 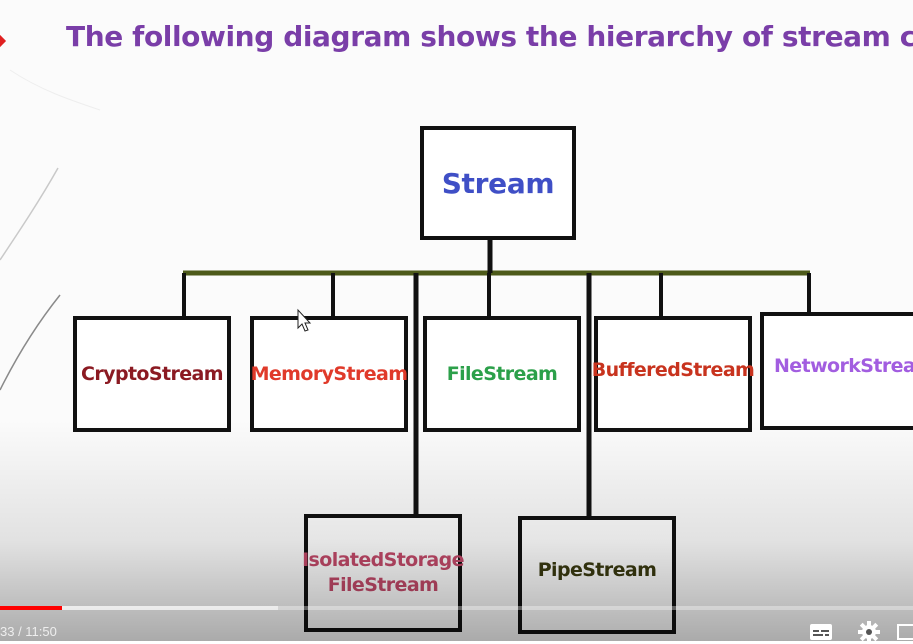 I want to click on settings-gear-icon, so click(x=869, y=632).